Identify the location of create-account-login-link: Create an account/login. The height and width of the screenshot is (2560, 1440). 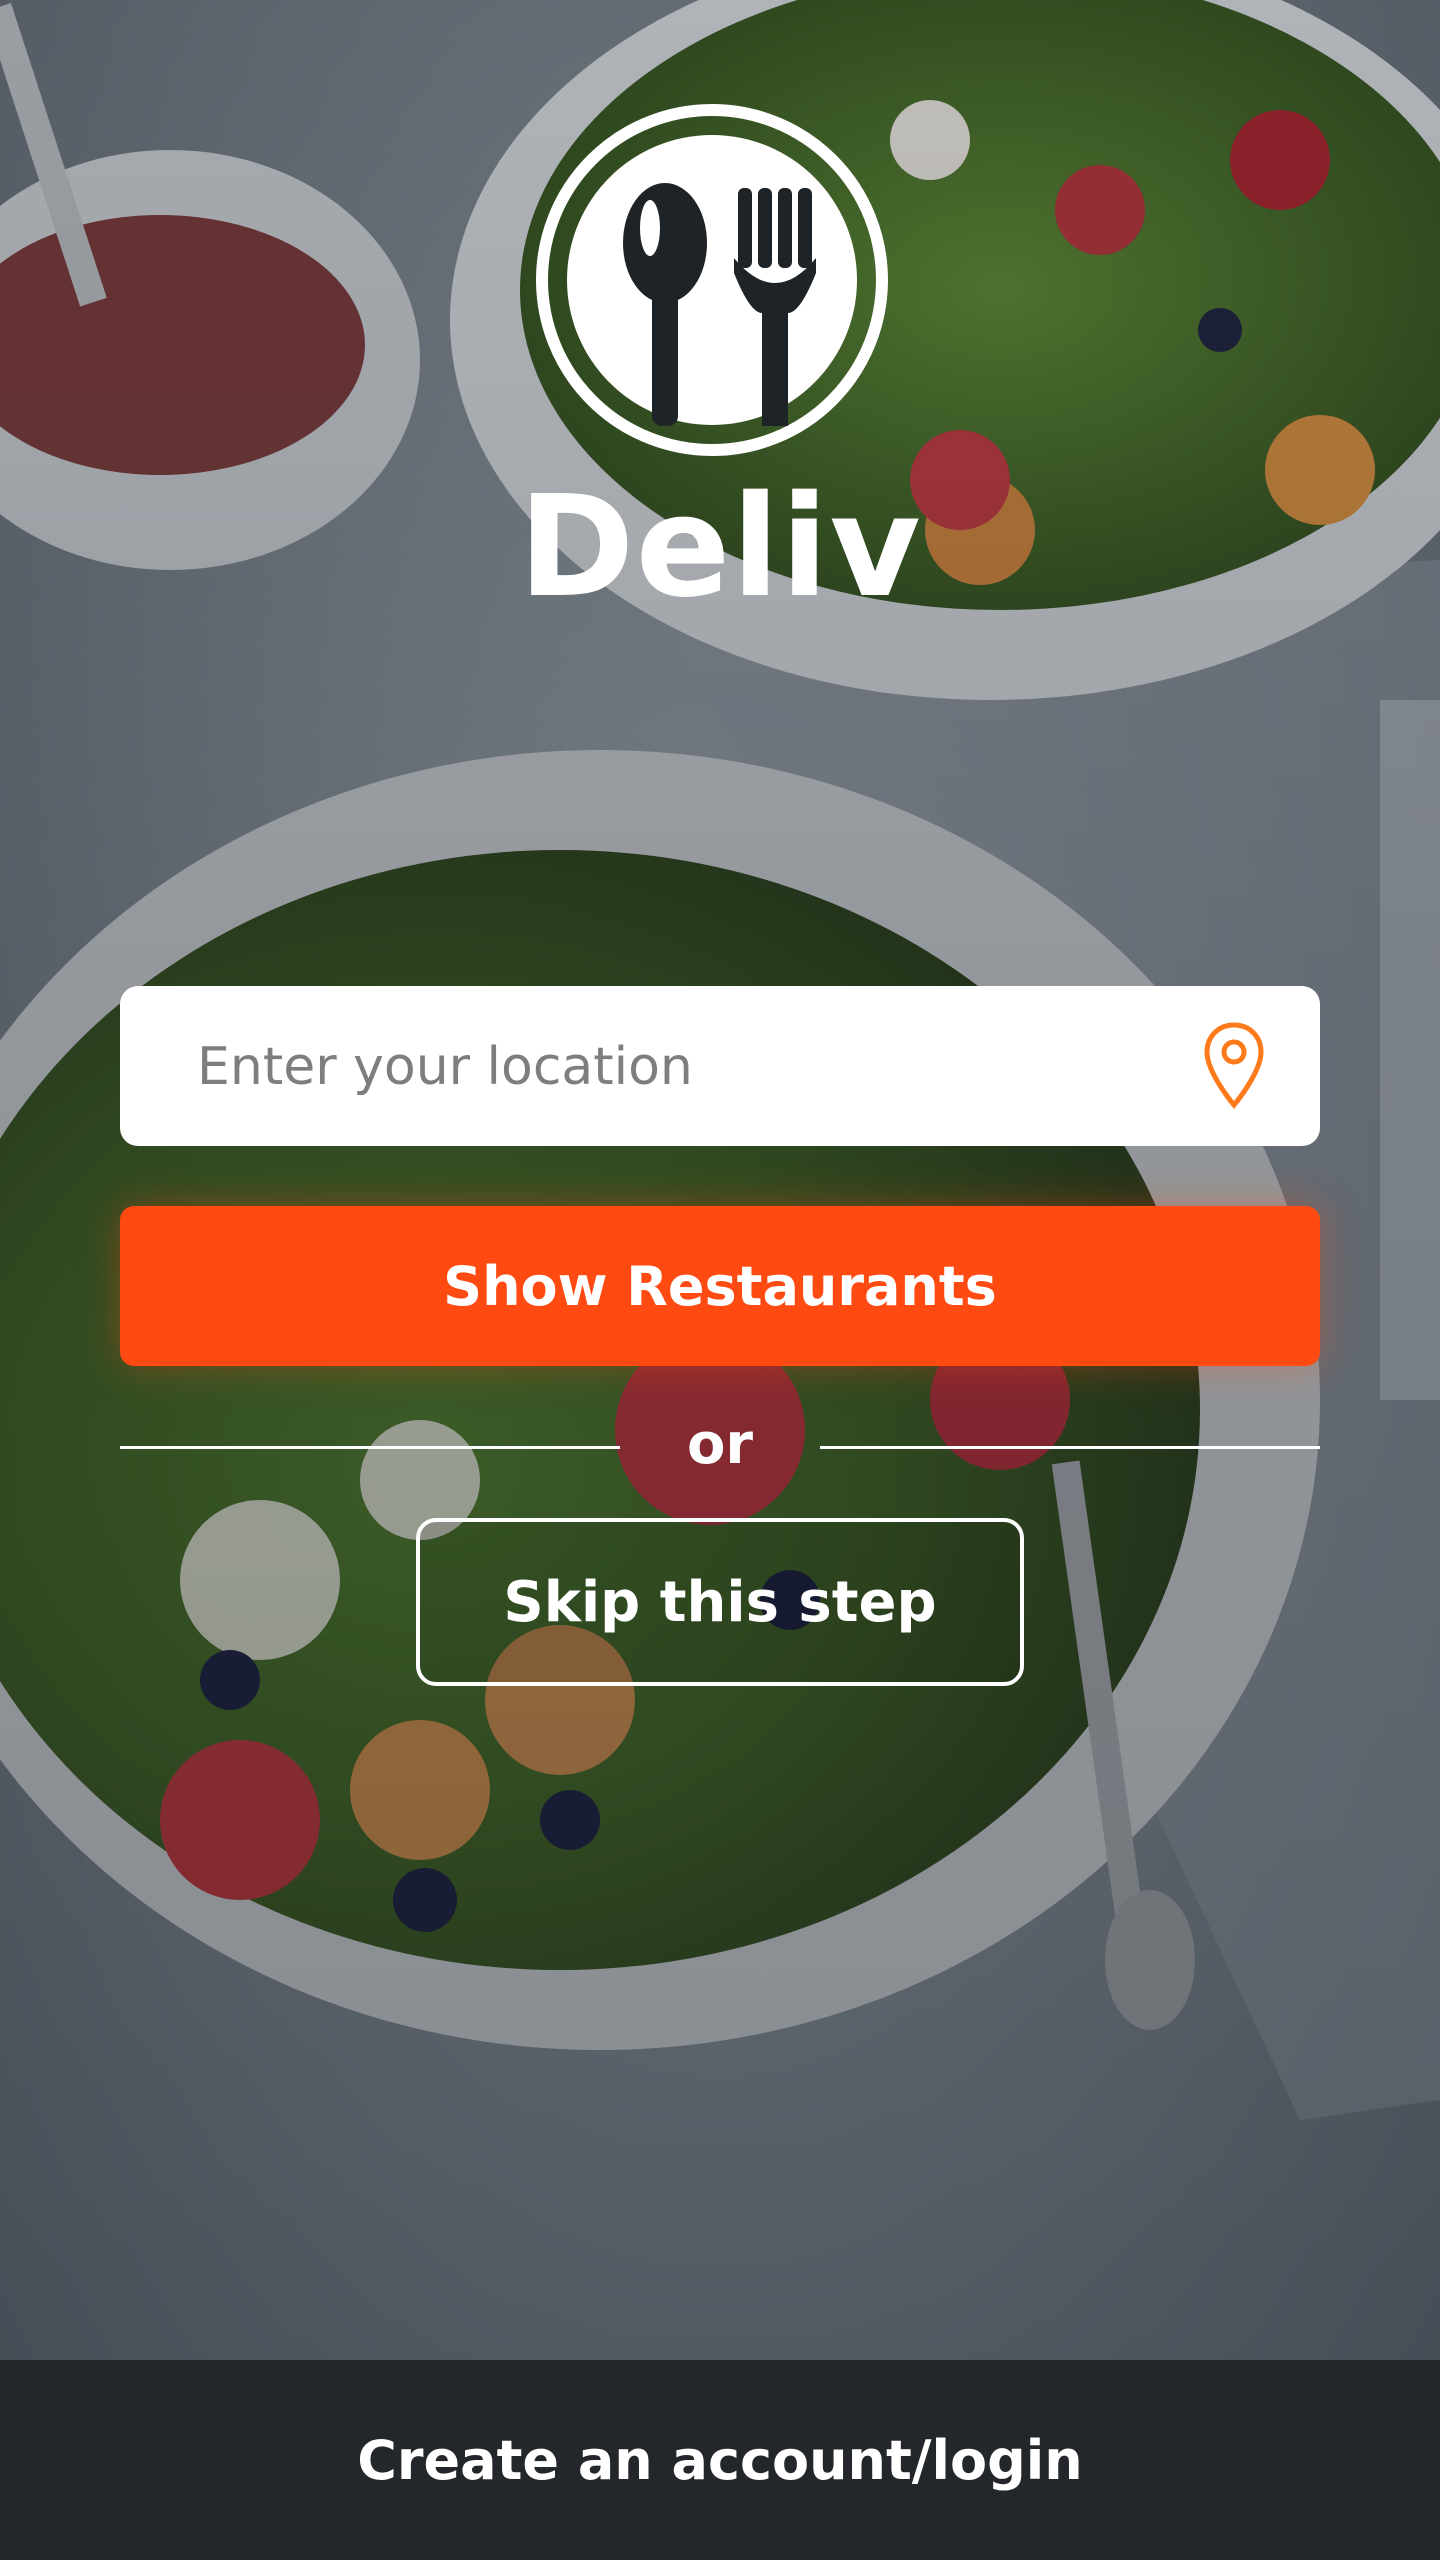
(719, 2460).